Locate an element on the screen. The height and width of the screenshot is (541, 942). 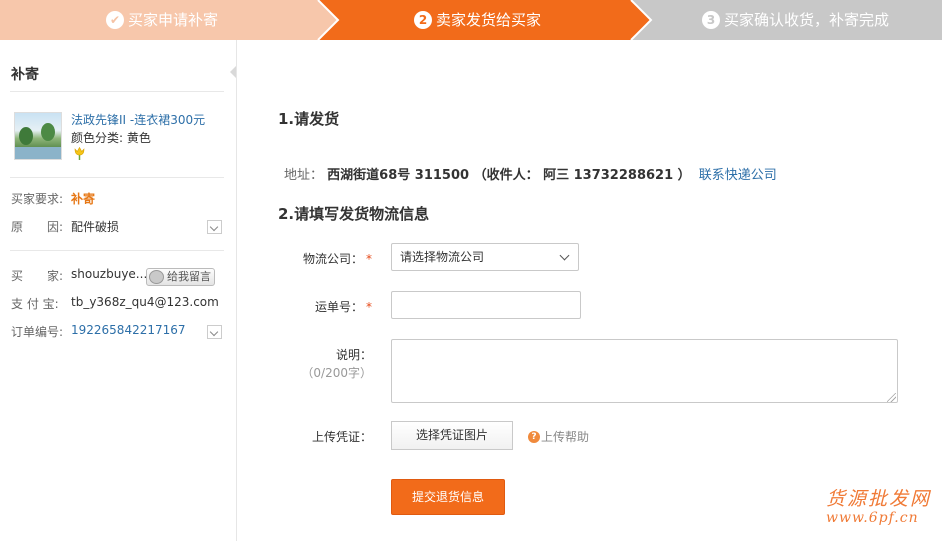
step-2-number: 2 is located at coordinates (423, 20).